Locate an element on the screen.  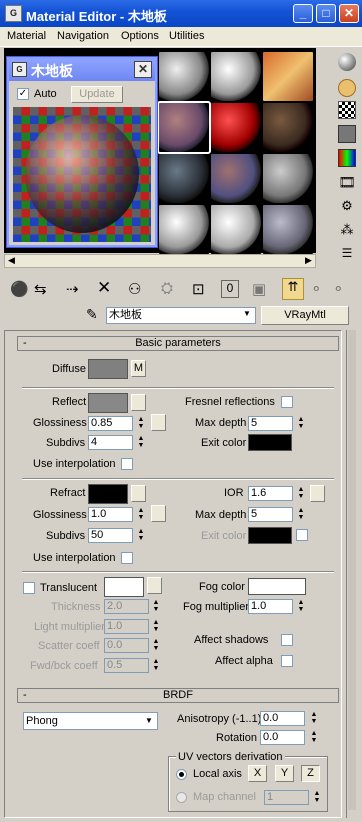
refl-subdivs-spinner: ▲ ▼ is located at coordinates (141, 443).